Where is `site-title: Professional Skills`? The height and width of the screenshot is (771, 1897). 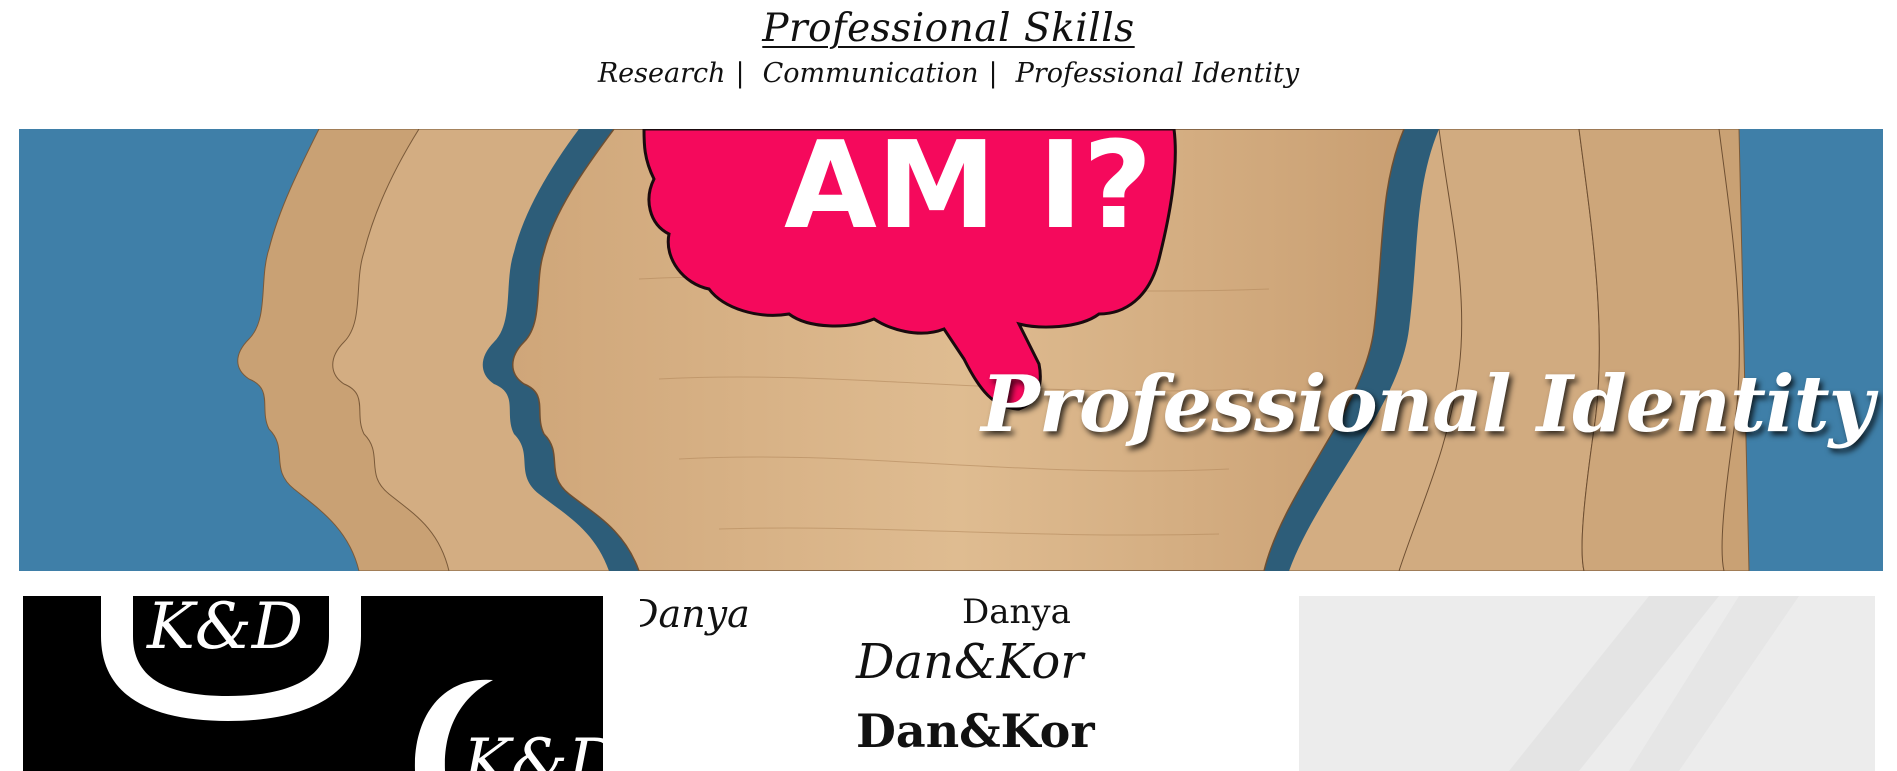 site-title: Professional Skills is located at coordinates (948, 28).